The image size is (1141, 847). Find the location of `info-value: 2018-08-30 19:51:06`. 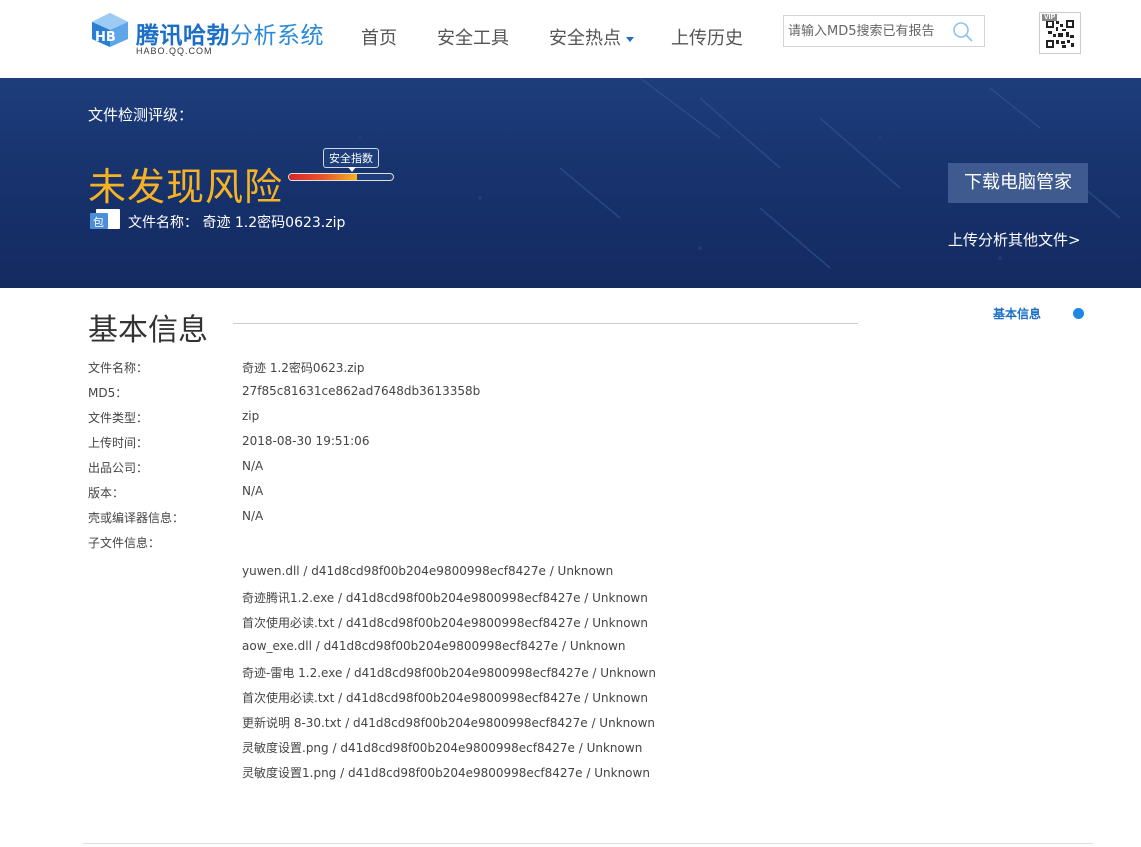

info-value: 2018-08-30 19:51:06 is located at coordinates (306, 441).